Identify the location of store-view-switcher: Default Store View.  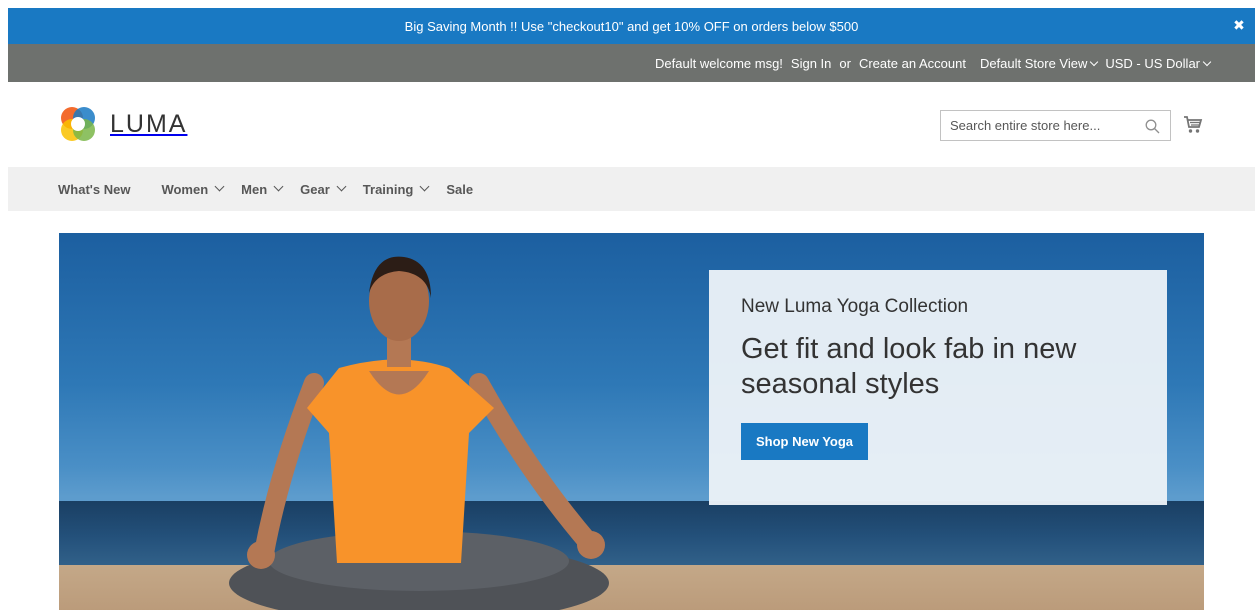
(1039, 63).